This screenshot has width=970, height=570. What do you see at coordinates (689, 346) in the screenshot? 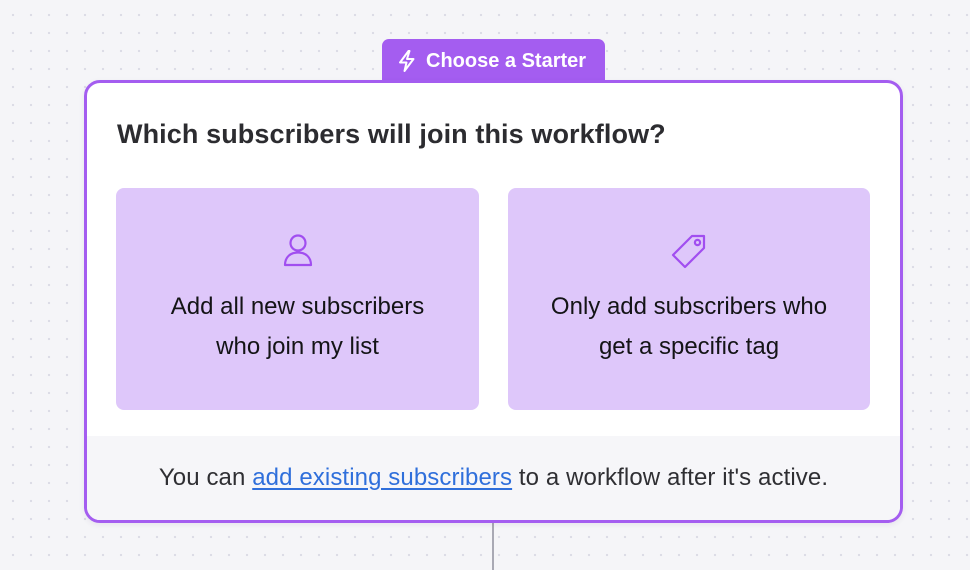
I see `option-label-line: get a specific tag` at bounding box center [689, 346].